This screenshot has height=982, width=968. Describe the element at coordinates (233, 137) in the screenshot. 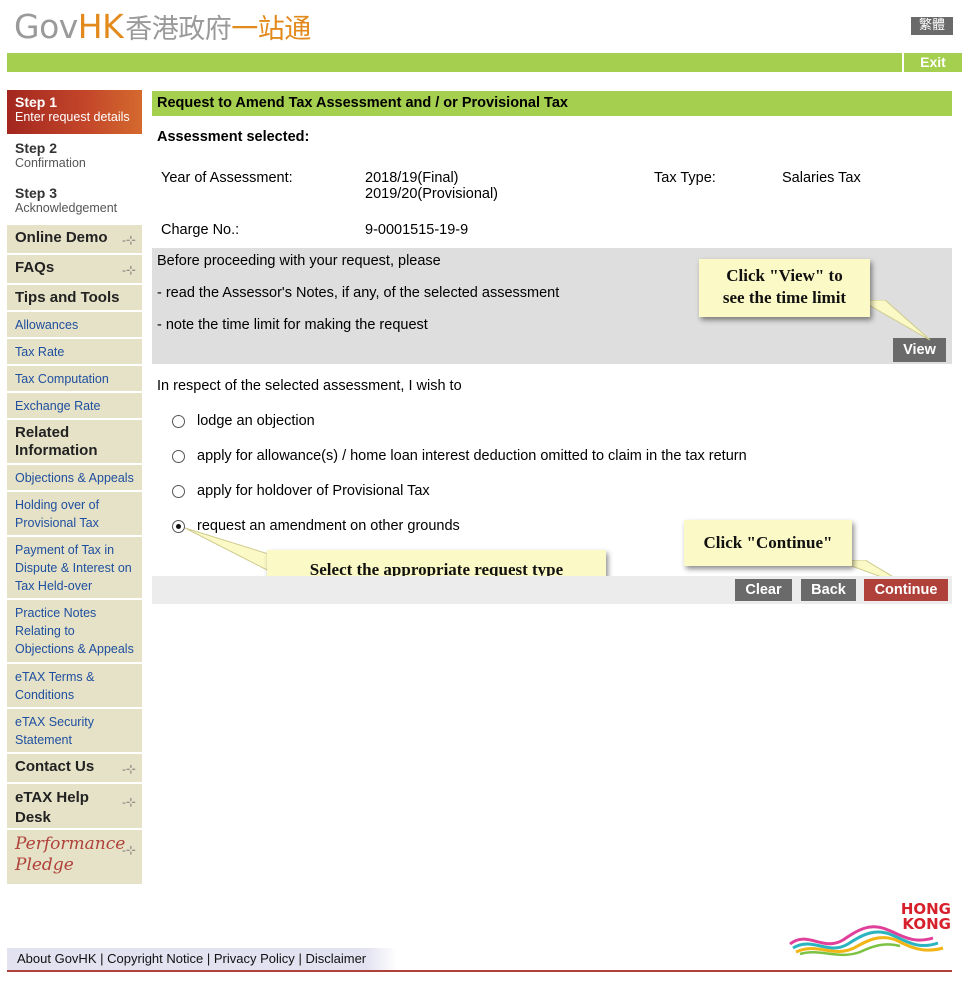

I see `assessment-selected-label: Assessment selected:` at that location.